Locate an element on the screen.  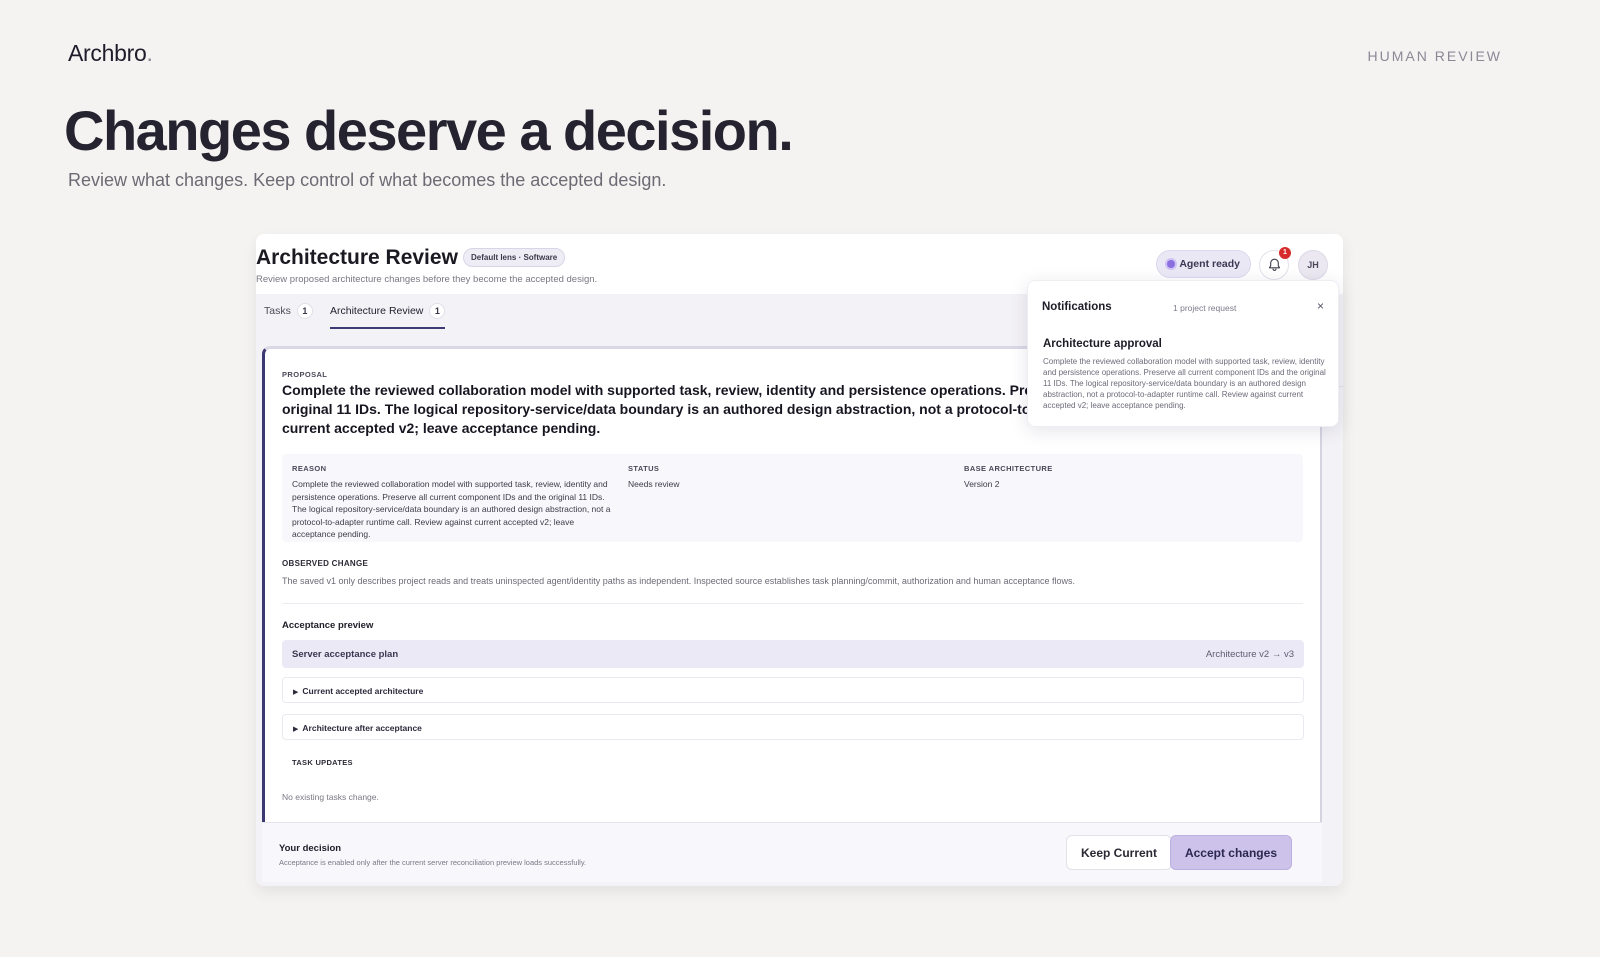
notifications-count: 1 project request is located at coordinates (1205, 308).